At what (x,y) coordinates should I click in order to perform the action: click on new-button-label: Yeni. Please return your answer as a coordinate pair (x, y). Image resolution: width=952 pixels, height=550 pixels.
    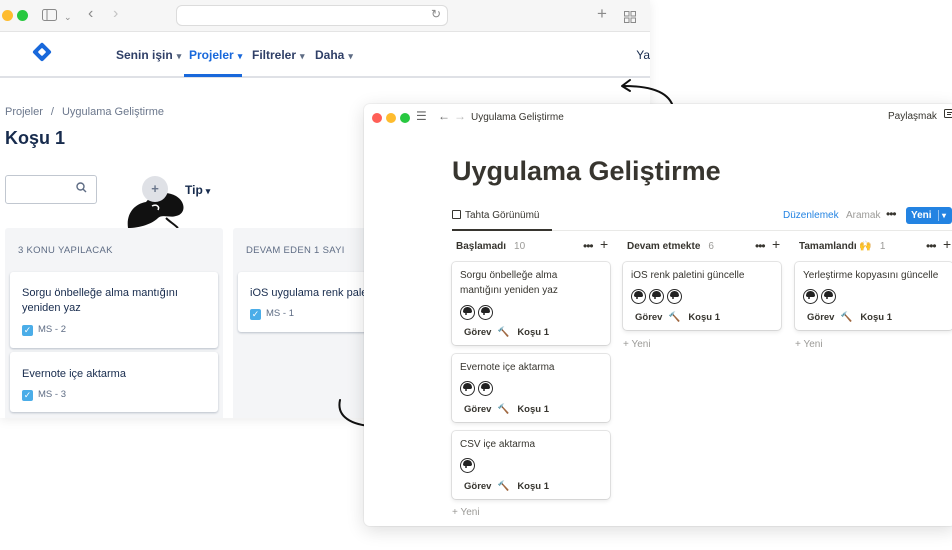
    Looking at the image, I should click on (921, 215).